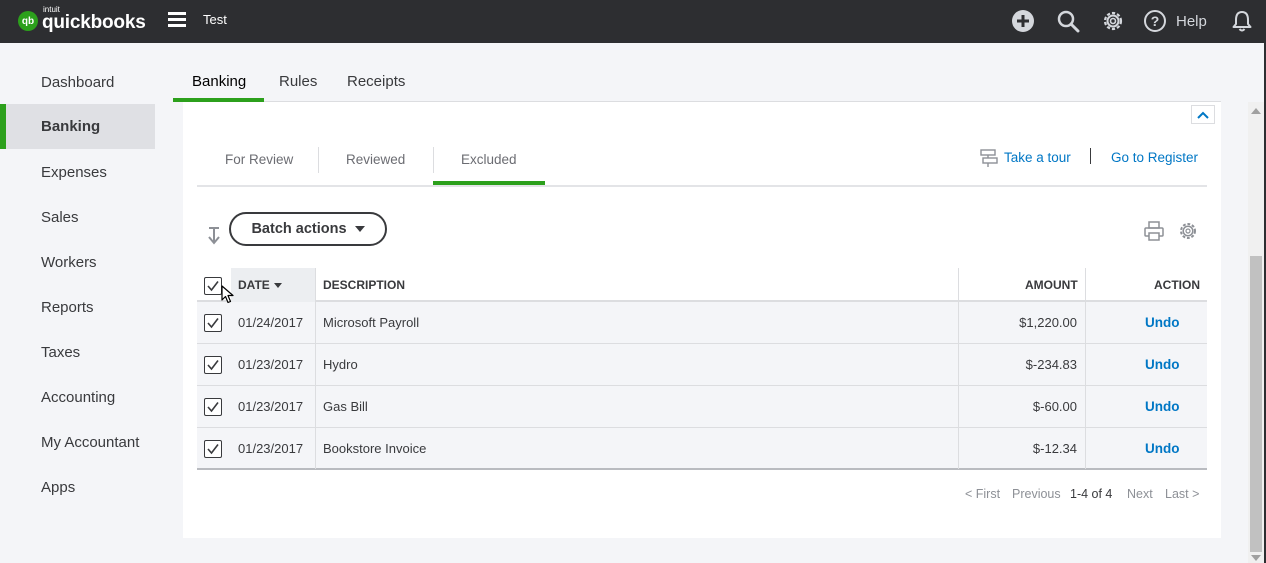 This screenshot has width=1266, height=563. What do you see at coordinates (219, 81) in the screenshot?
I see `tab-banking: Banking` at bounding box center [219, 81].